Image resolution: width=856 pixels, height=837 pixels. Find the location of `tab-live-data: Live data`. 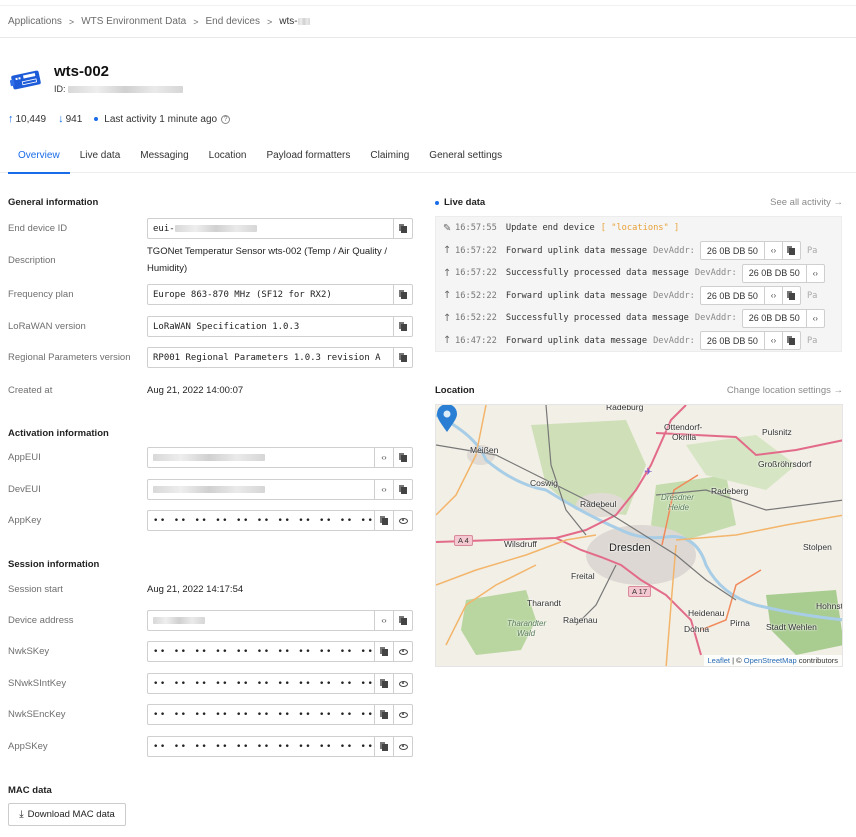

tab-live-data: Live data is located at coordinates (100, 159).